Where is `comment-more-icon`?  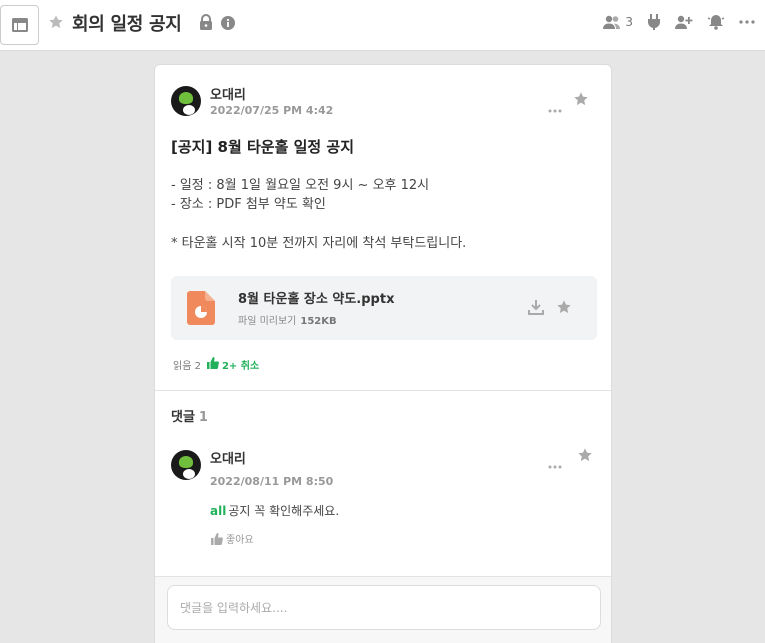 comment-more-icon is located at coordinates (555, 463).